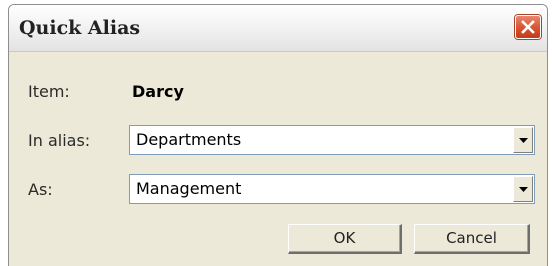 The width and height of the screenshot is (552, 266). What do you see at coordinates (59, 140) in the screenshot?
I see `in-alias-label: In alias:` at bounding box center [59, 140].